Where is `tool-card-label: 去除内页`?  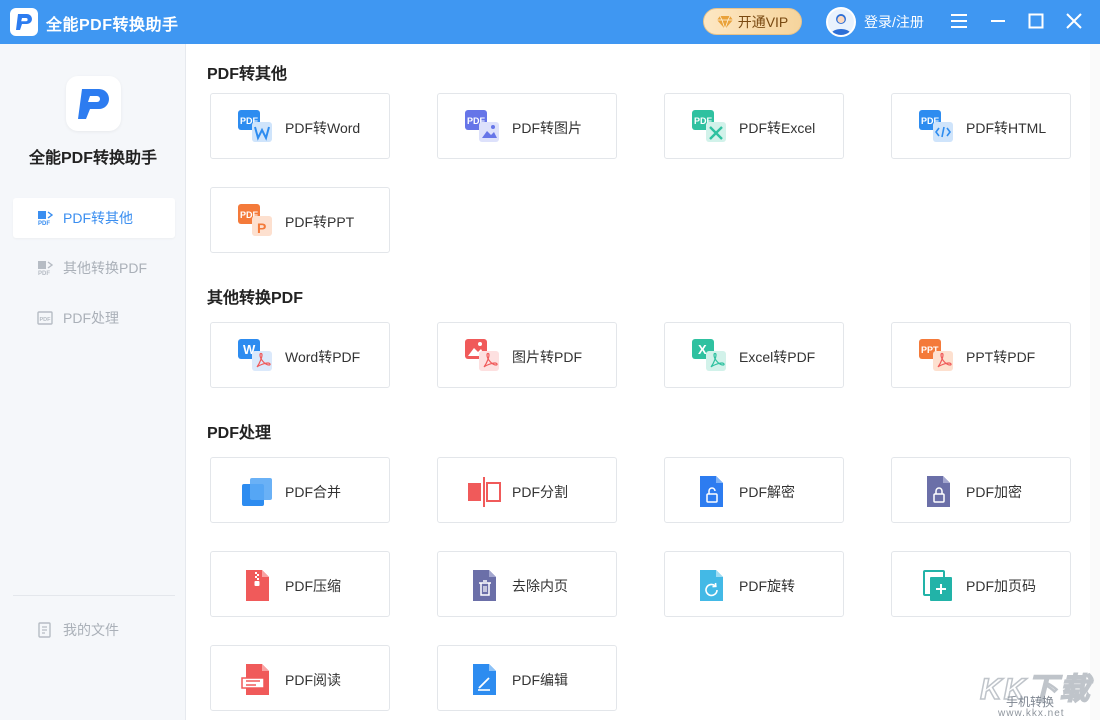 tool-card-label: 去除内页 is located at coordinates (540, 586).